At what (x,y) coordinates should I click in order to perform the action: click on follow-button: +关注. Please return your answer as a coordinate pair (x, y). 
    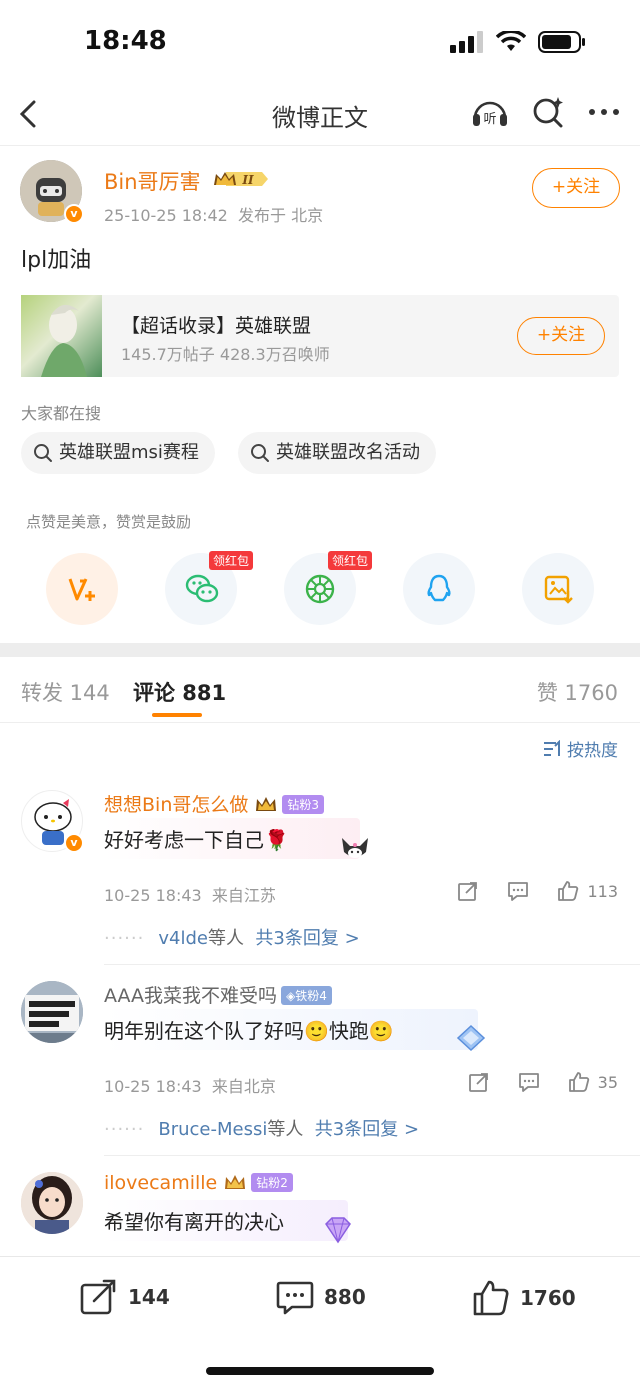
    Looking at the image, I should click on (576, 188).